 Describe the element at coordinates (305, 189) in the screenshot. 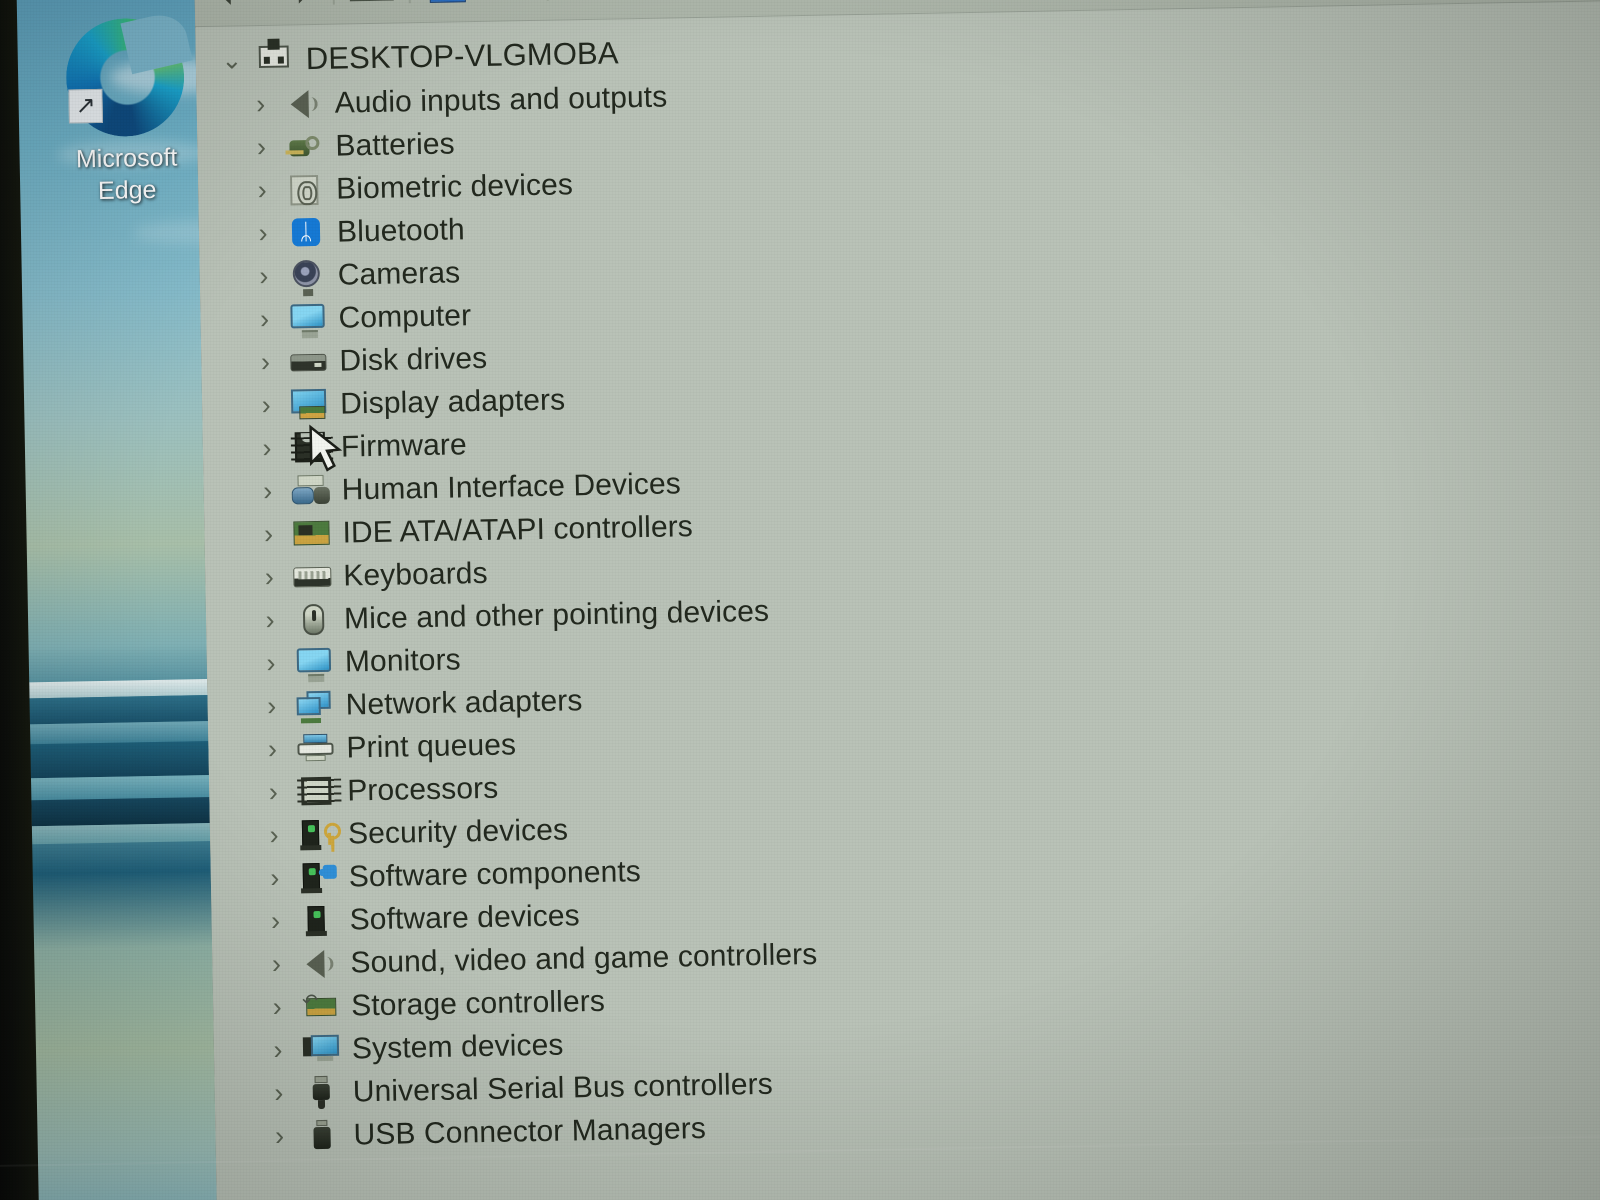

I see `fingerprint-icon` at that location.